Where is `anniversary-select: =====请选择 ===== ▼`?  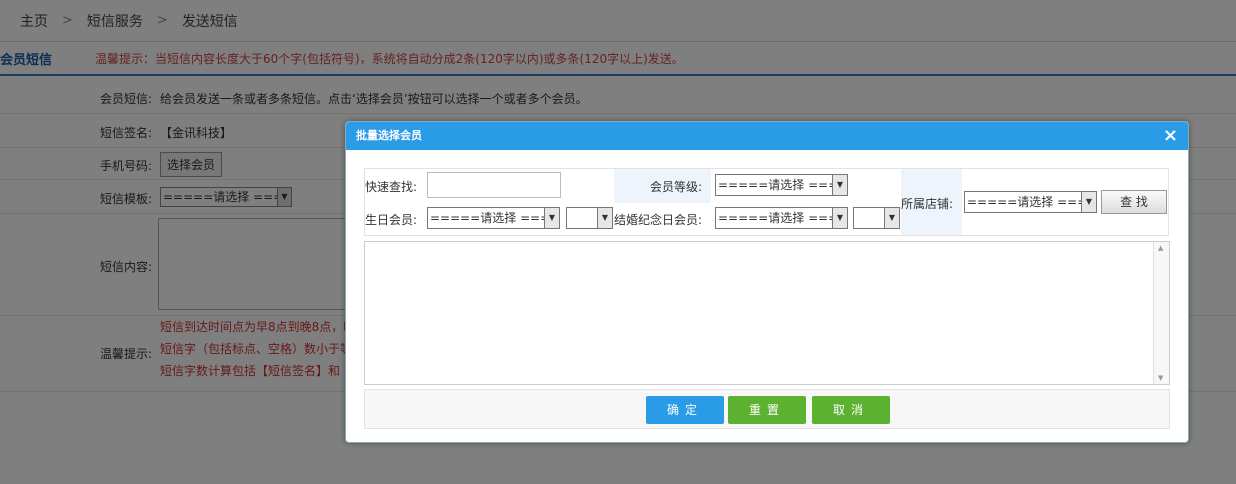
anniversary-select: =====请选择 ===== ▼ is located at coordinates (781, 218).